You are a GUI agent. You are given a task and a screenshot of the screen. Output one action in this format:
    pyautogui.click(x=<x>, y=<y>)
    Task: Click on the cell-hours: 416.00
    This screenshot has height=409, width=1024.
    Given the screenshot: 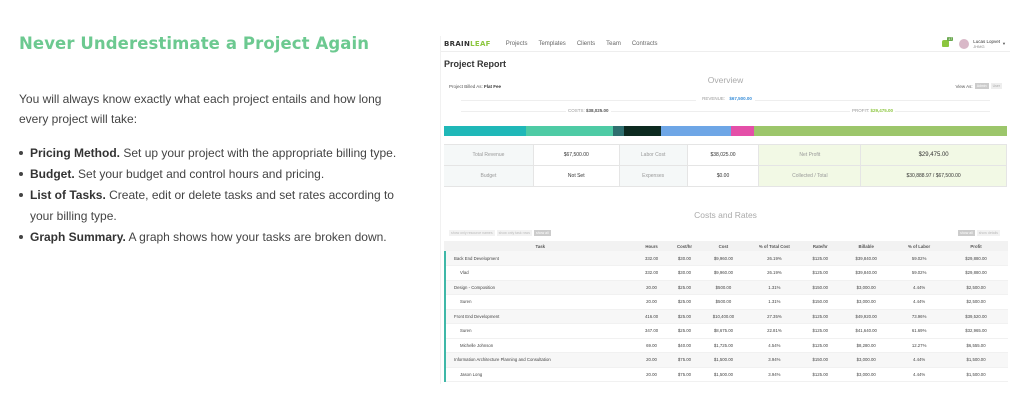 What is the action you would take?
    pyautogui.click(x=651, y=316)
    